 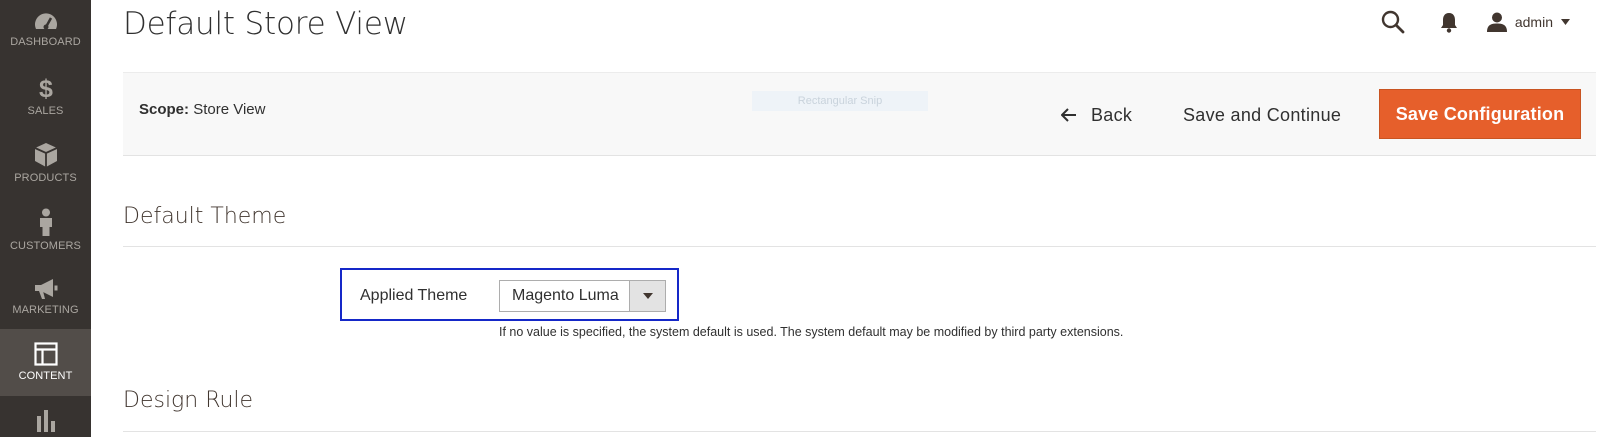 I want to click on sidebar-item-label: CUSTOMERS, so click(x=45, y=246).